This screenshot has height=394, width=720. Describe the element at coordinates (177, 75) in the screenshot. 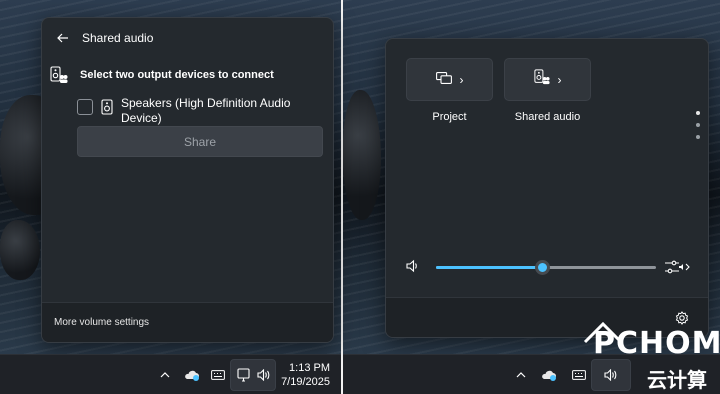

I see `section-heading: Select two output devices to connect` at that location.